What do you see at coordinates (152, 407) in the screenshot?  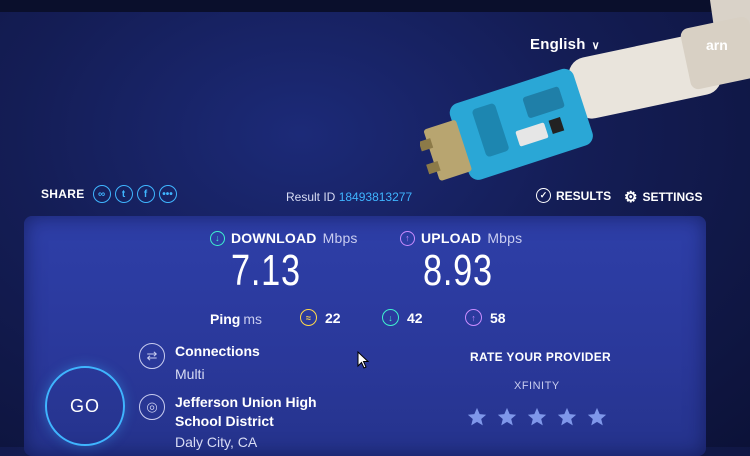 I see `globe-icon: ◎` at bounding box center [152, 407].